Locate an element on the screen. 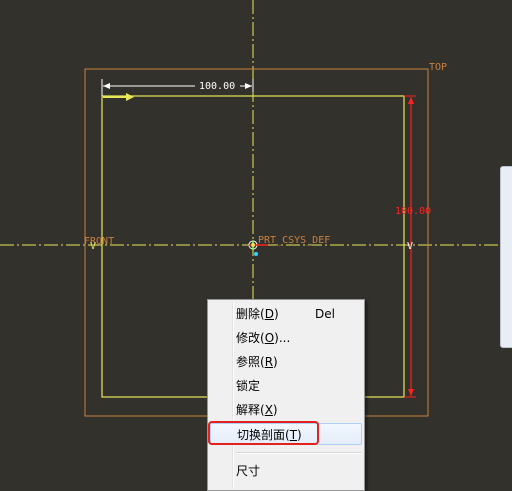 The width and height of the screenshot is (512, 491). menu-delete-shortcut: Del is located at coordinates (325, 314).